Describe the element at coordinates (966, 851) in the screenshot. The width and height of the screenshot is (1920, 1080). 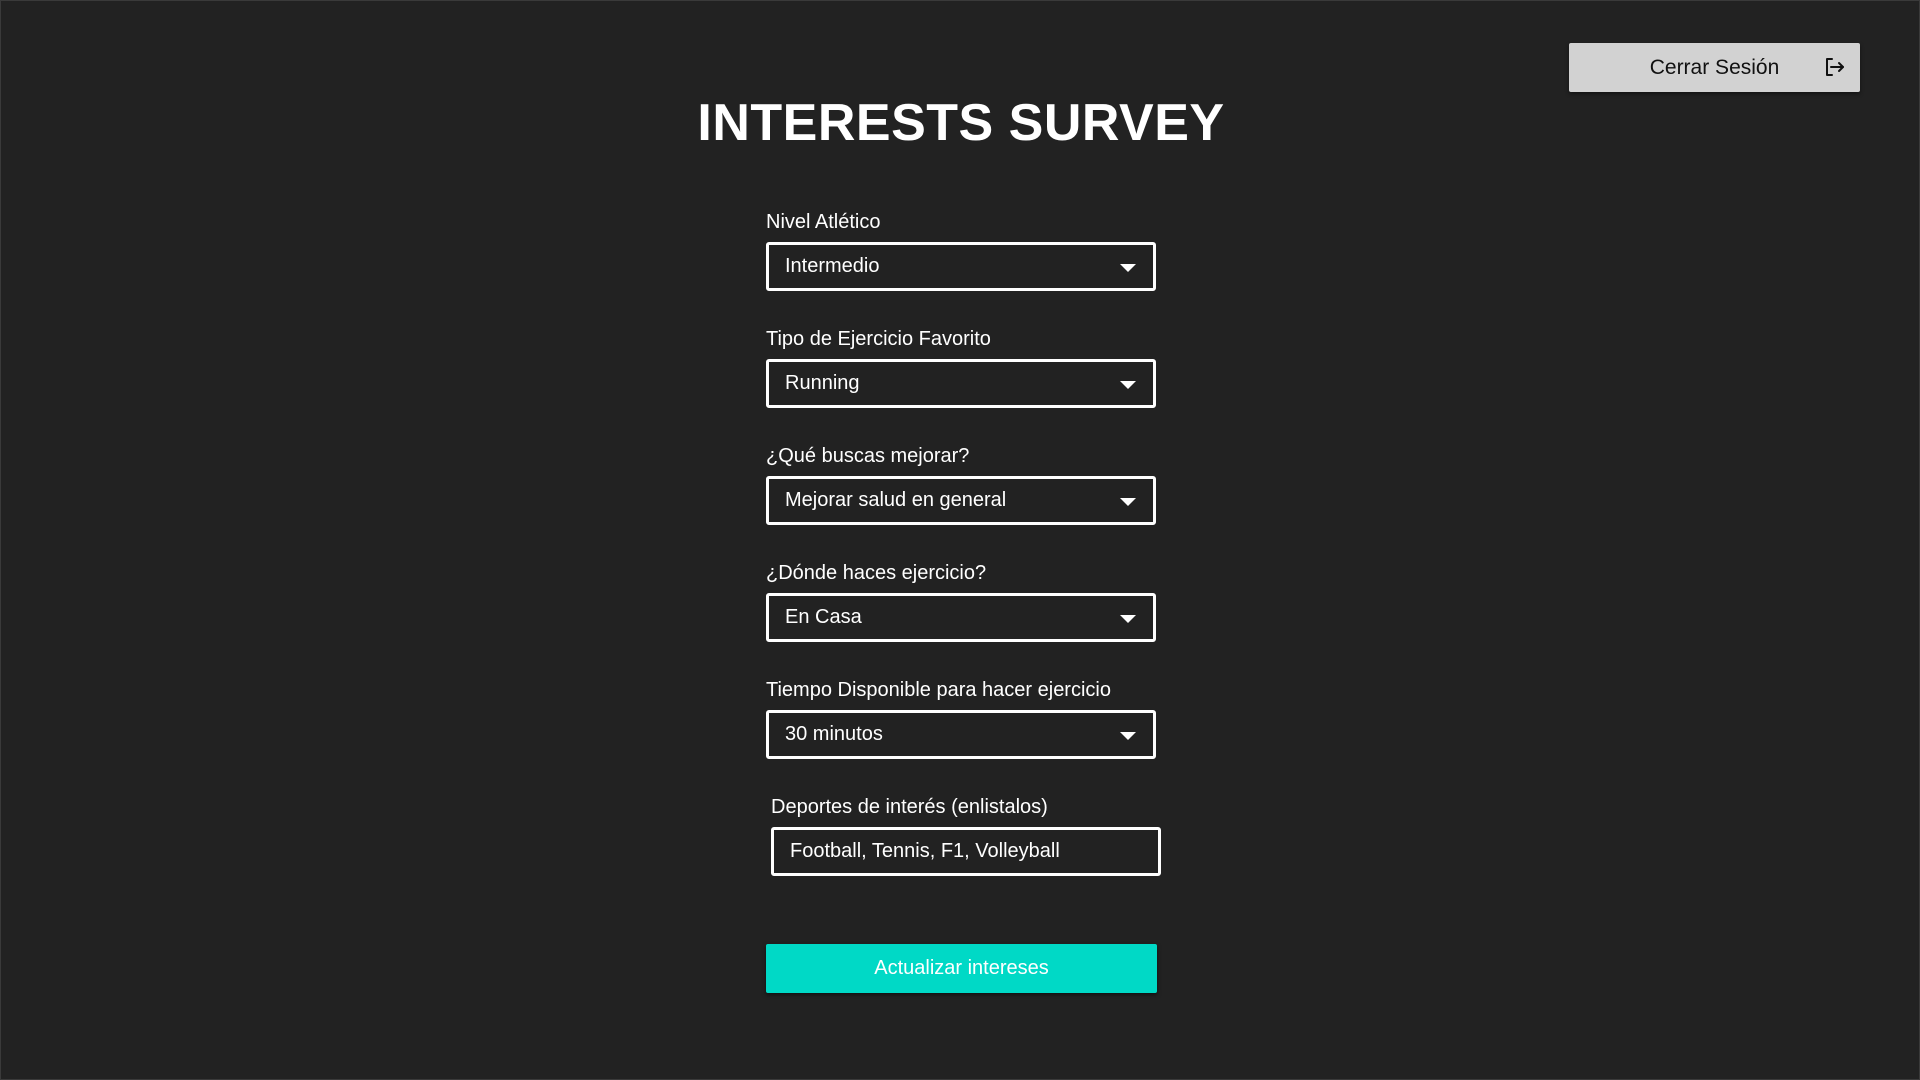
I see `sports-input` at that location.